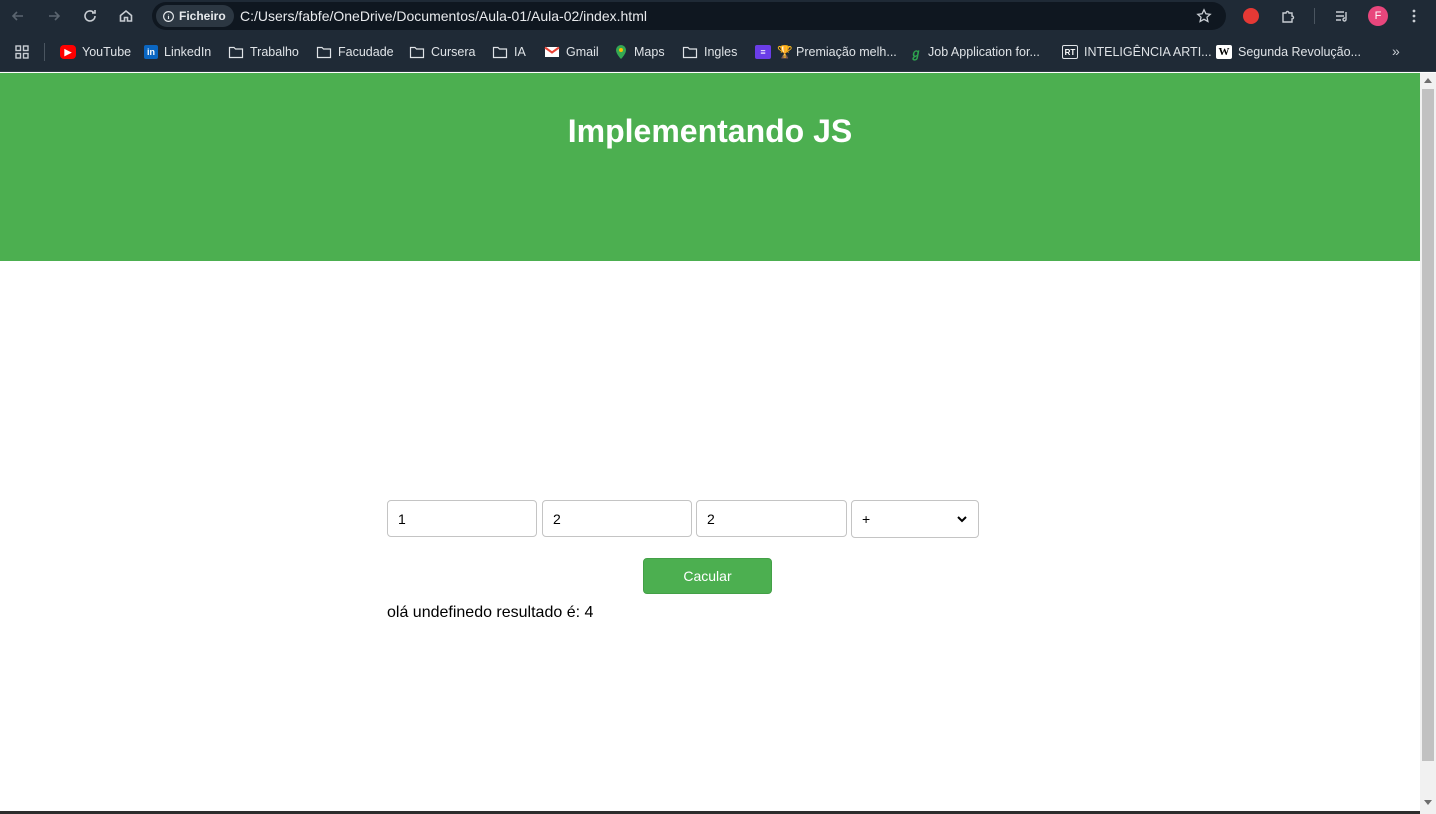 This screenshot has width=1436, height=814. Describe the element at coordinates (552, 51) in the screenshot. I see `gmail-icon` at that location.